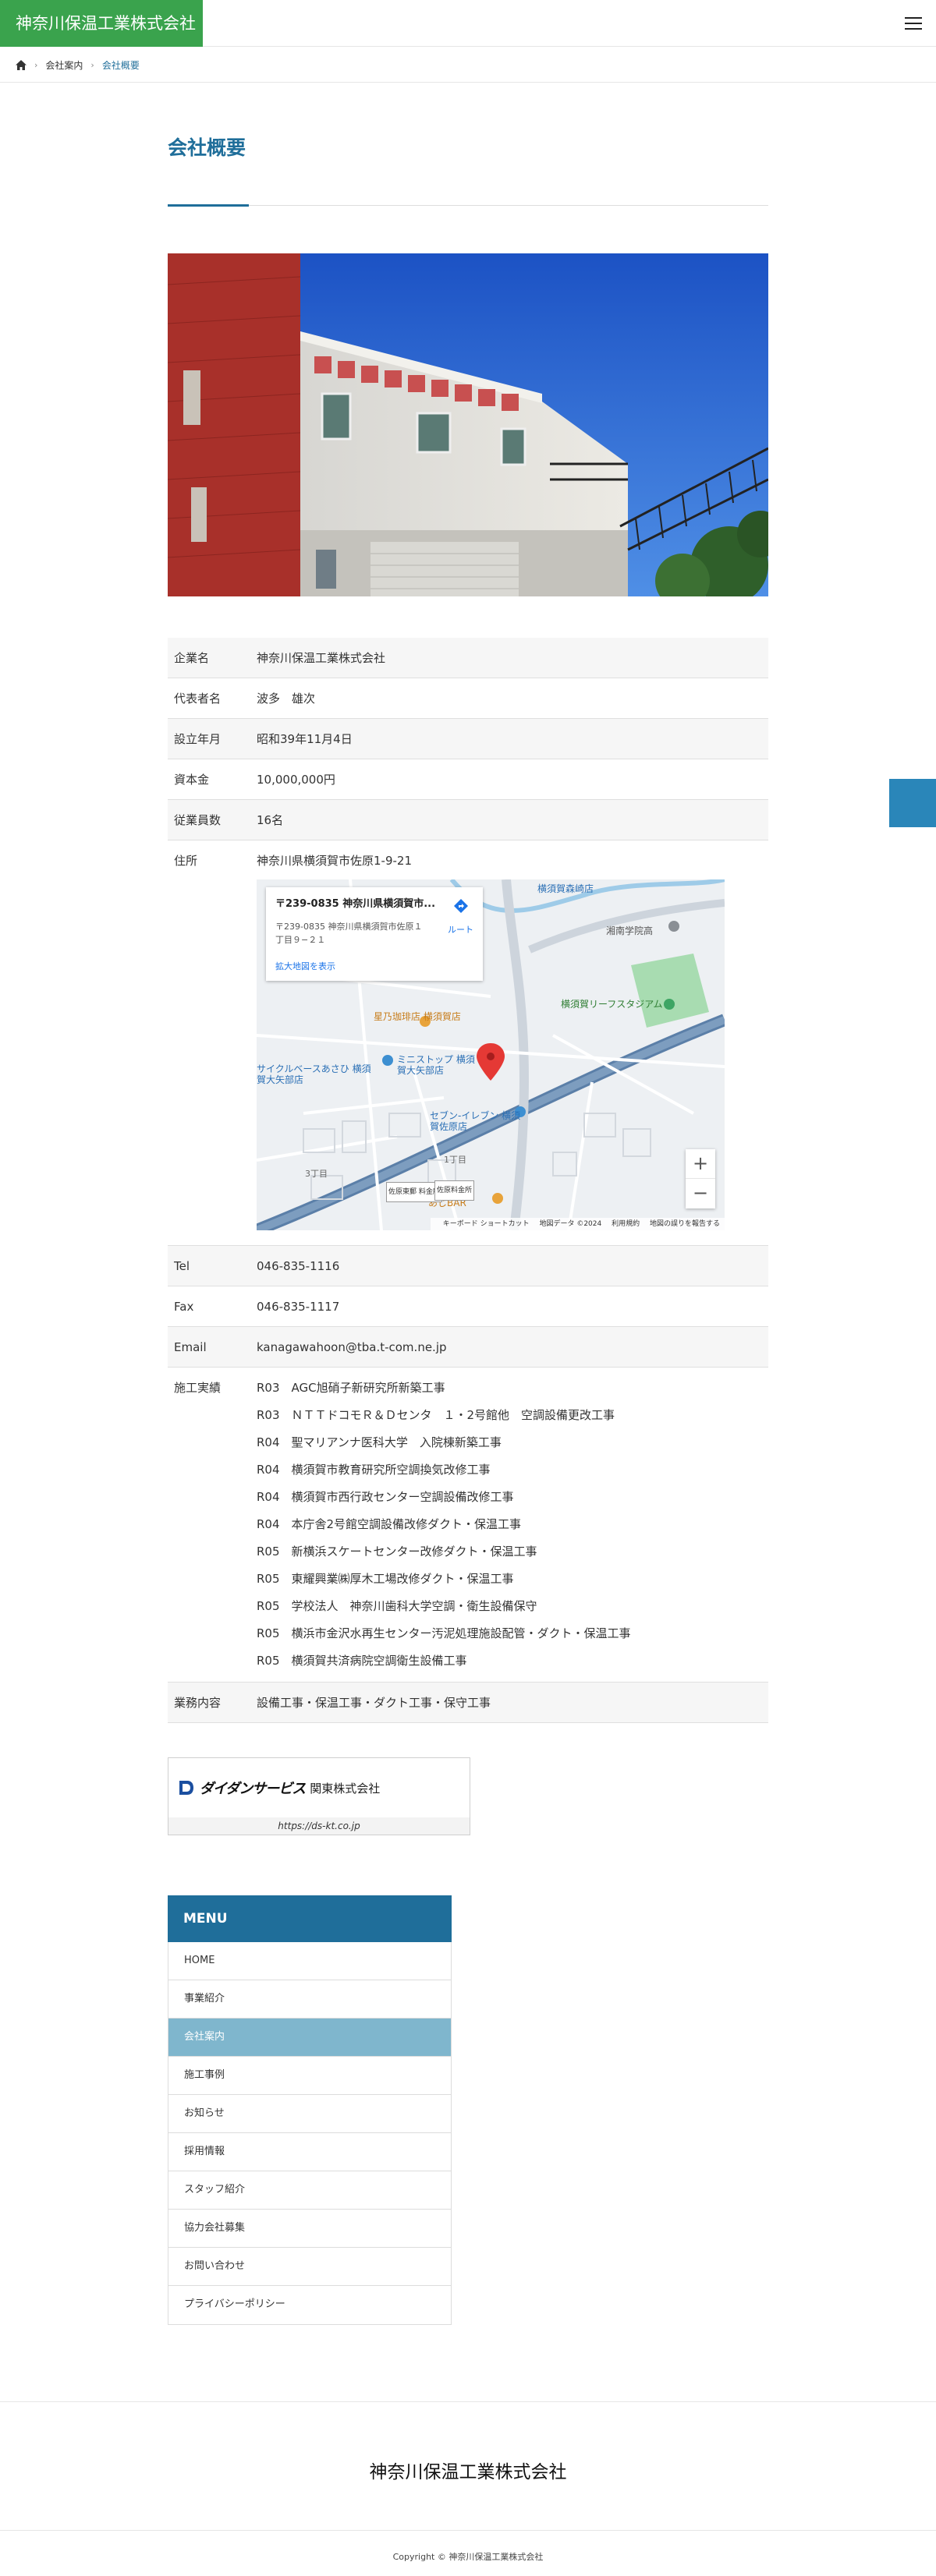 The height and width of the screenshot is (2576, 936). Describe the element at coordinates (209, 206) in the screenshot. I see `title-accent-bar` at that location.